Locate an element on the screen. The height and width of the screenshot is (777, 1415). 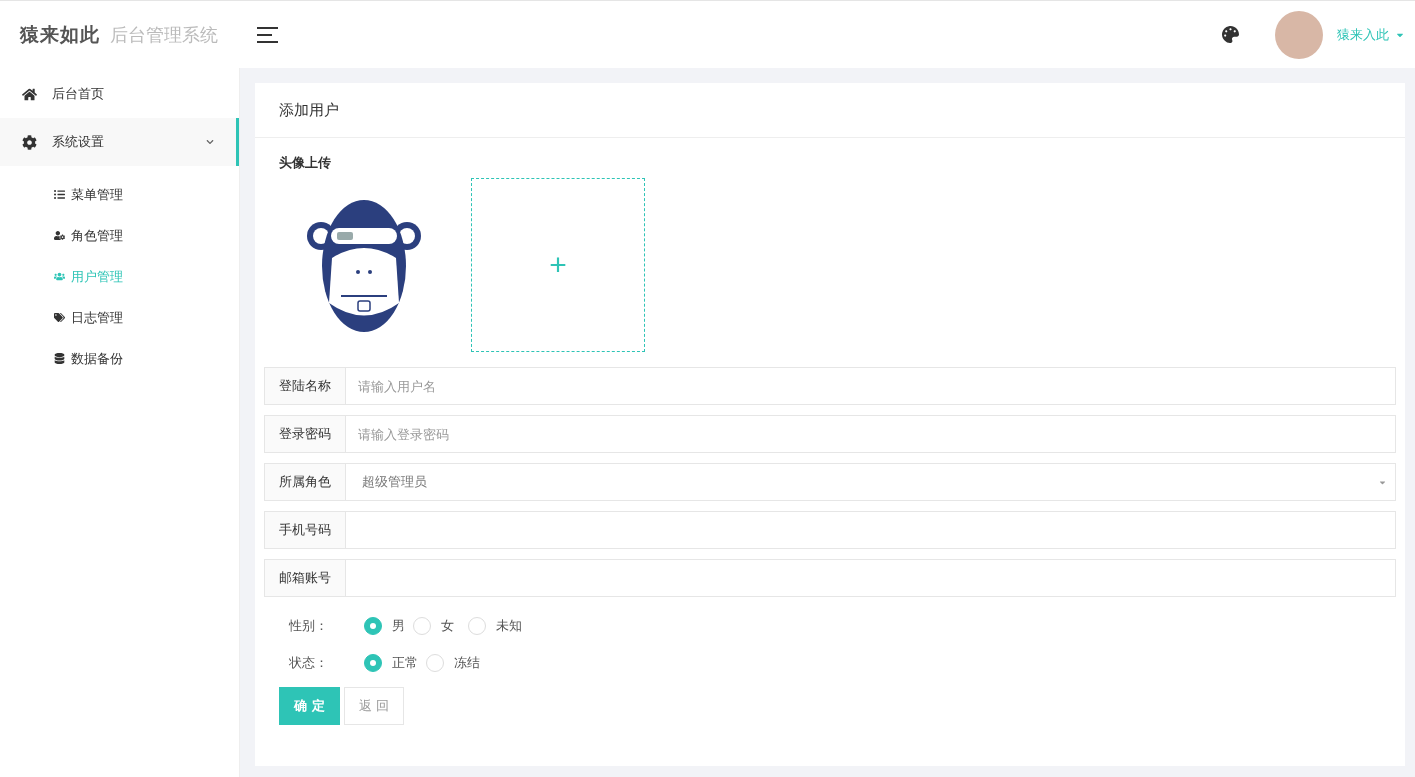
card-title: 添加用户 is located at coordinates (830, 110).